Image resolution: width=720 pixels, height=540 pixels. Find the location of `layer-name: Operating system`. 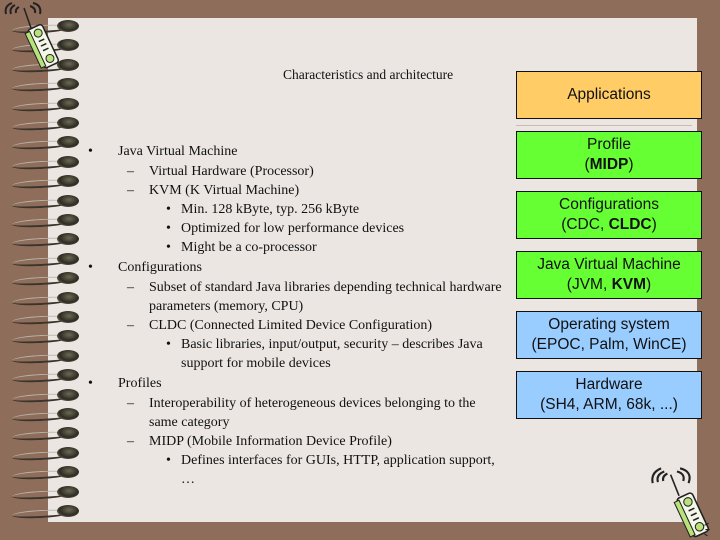

layer-name: Operating system is located at coordinates (609, 324).